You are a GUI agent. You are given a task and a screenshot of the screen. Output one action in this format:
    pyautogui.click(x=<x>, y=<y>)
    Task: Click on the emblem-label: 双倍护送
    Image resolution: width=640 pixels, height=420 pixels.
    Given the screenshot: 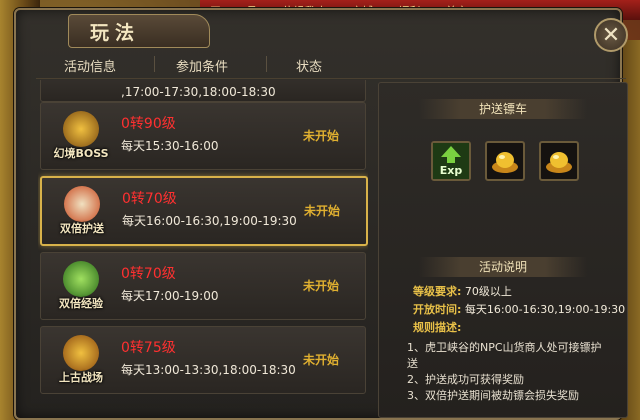 What is the action you would take?
    pyautogui.click(x=82, y=228)
    